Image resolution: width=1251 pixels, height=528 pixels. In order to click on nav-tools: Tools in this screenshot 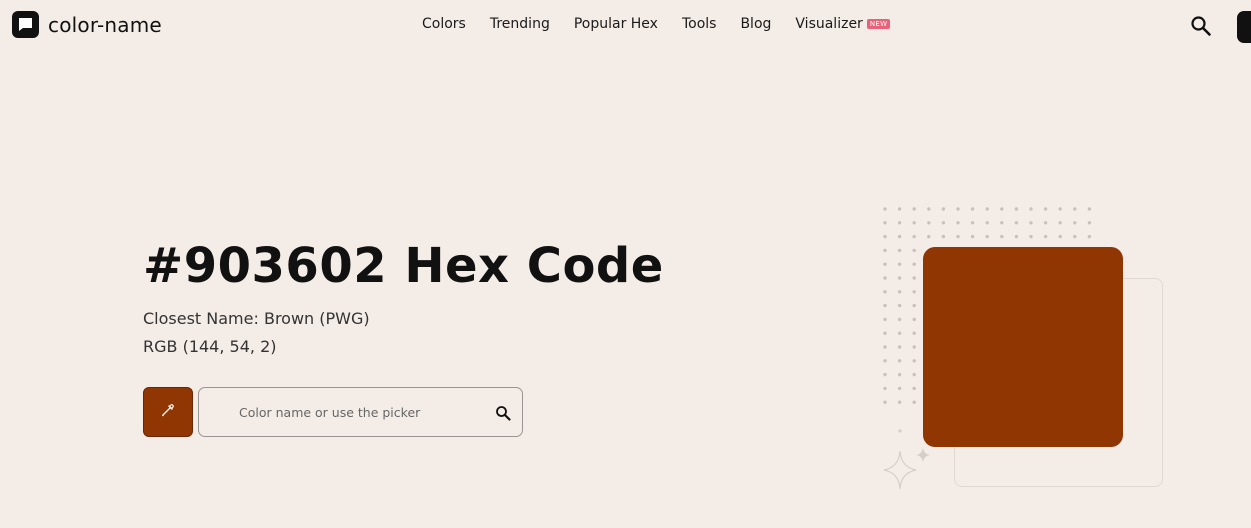, I will do `click(699, 24)`.